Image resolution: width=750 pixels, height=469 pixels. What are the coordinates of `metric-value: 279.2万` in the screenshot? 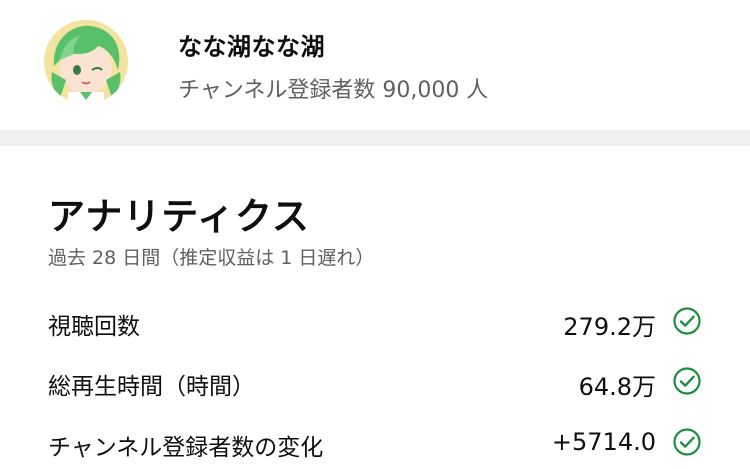 It's located at (609, 327).